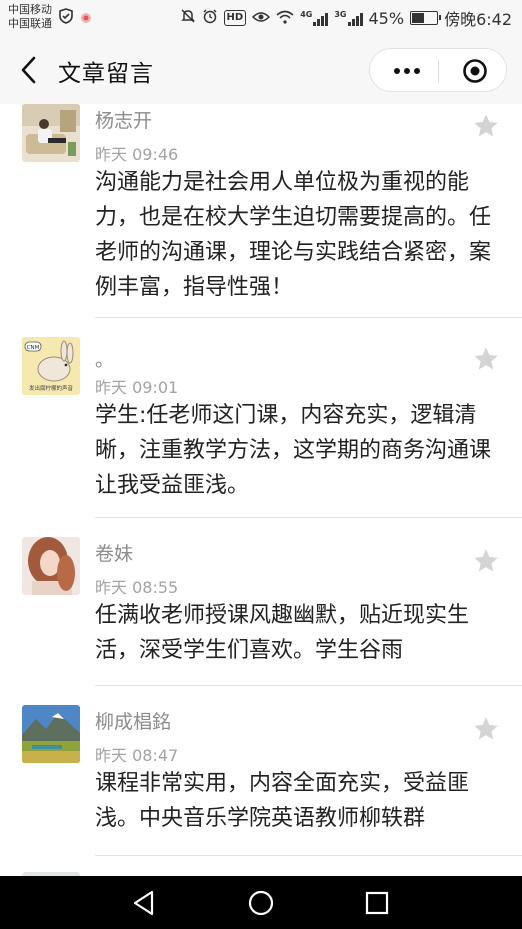  Describe the element at coordinates (407, 71) in the screenshot. I see `more-dots-icon` at that location.